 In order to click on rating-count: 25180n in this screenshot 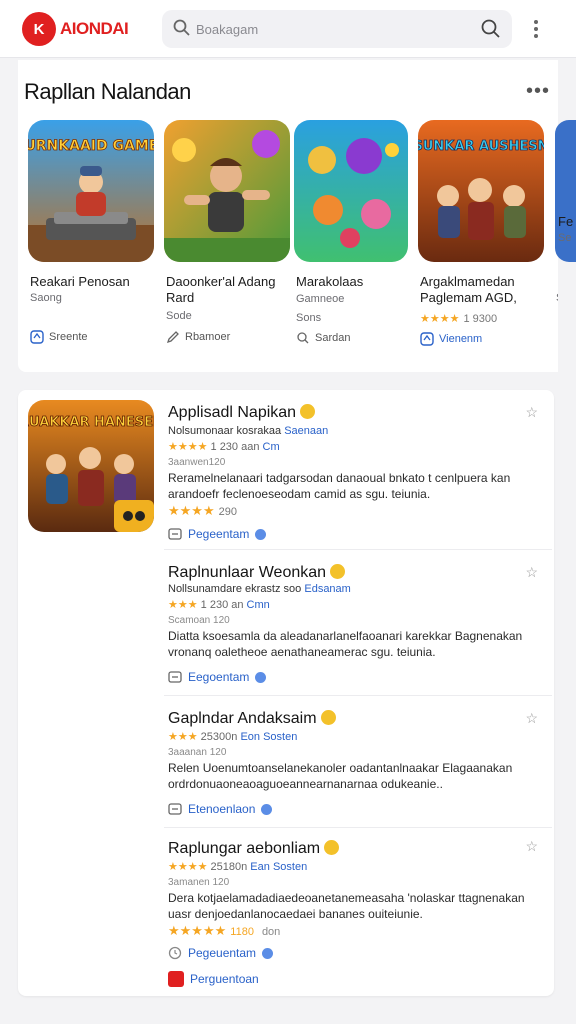, I will do `click(229, 867)`.